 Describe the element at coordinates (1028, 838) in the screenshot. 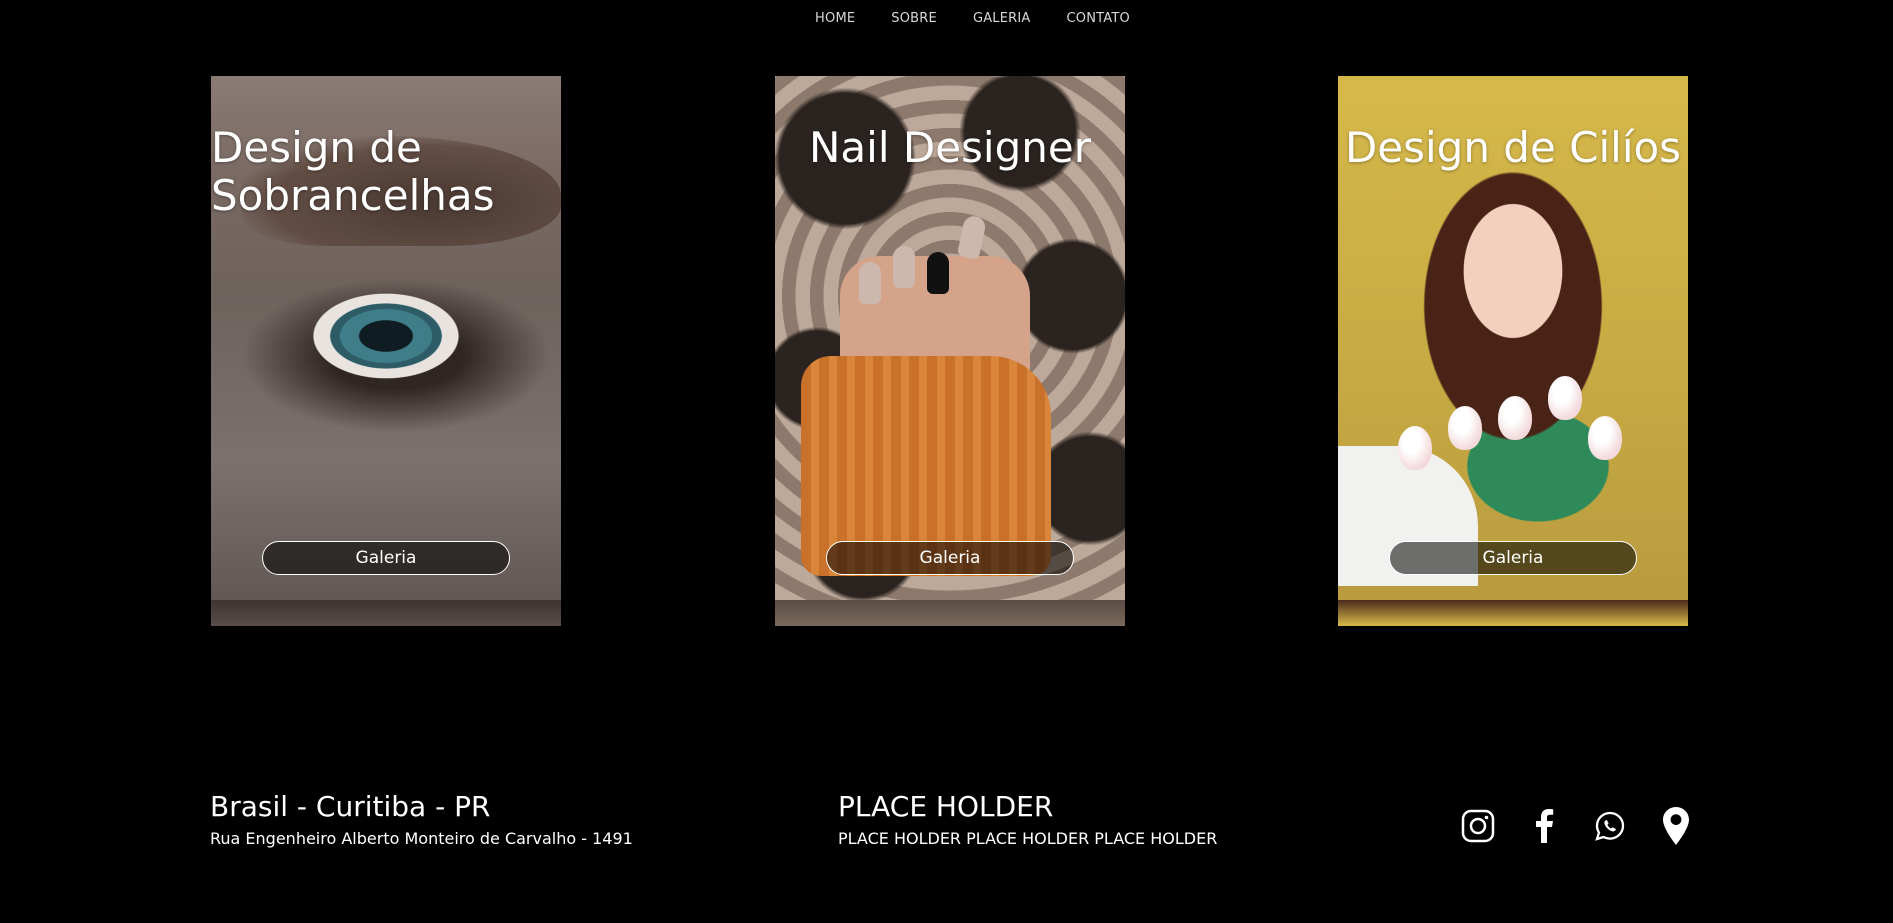

I see `placeholder-text: PLACE HOLDER PLACE HOLDER PLACE HOLDER` at that location.